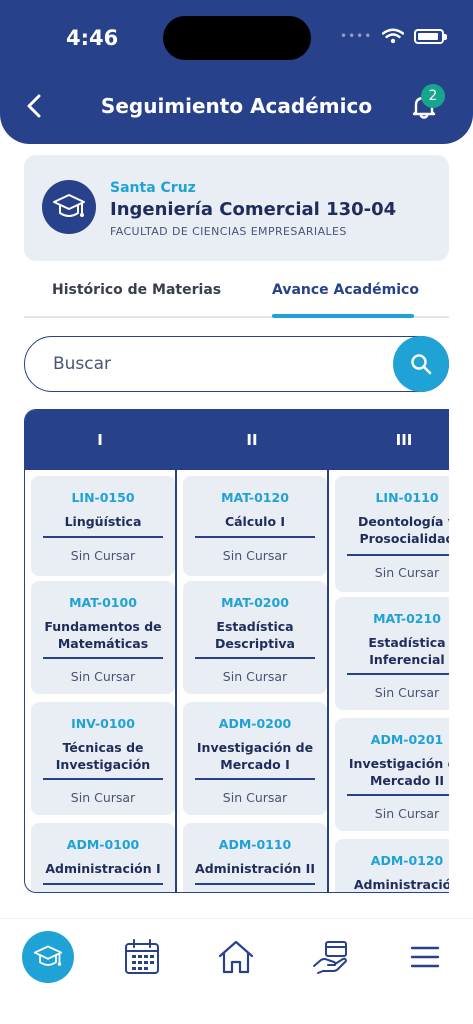 This screenshot has height=1024, width=473. What do you see at coordinates (103, 497) in the screenshot?
I see `course-code: LIN-0150` at bounding box center [103, 497].